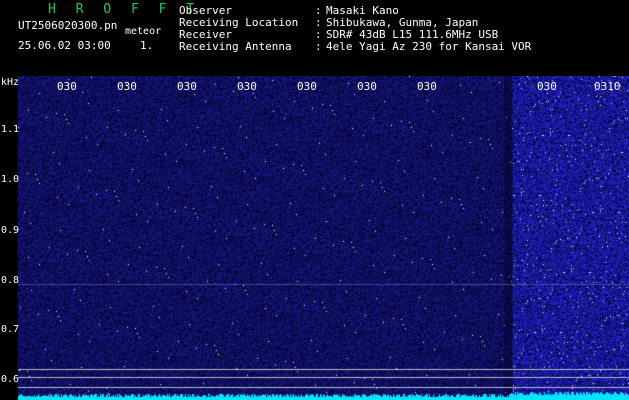  What do you see at coordinates (10, 179) in the screenshot?
I see `y-tick-label: 1.0` at bounding box center [10, 179].